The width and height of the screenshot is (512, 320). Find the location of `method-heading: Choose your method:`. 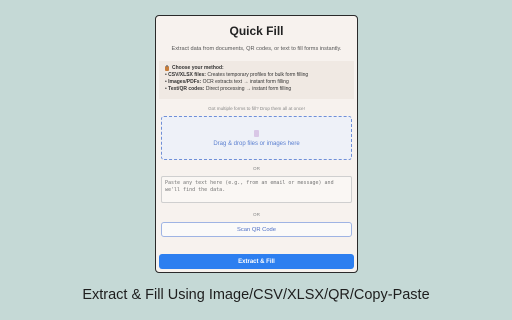

method-heading: Choose your method: is located at coordinates (256, 68).